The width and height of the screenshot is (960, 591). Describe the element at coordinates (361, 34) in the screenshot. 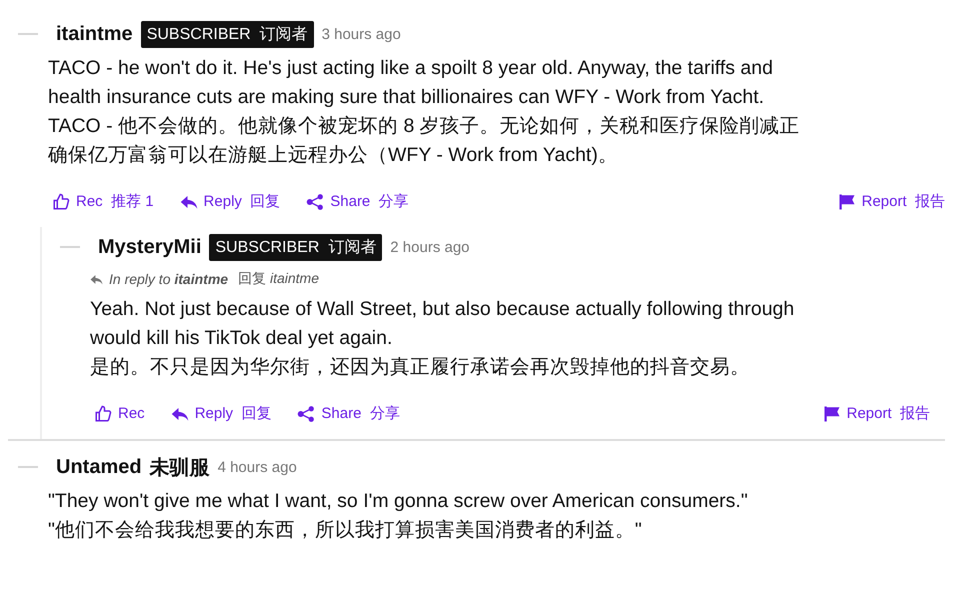

I see `timestamp: 3 hours ago` at that location.